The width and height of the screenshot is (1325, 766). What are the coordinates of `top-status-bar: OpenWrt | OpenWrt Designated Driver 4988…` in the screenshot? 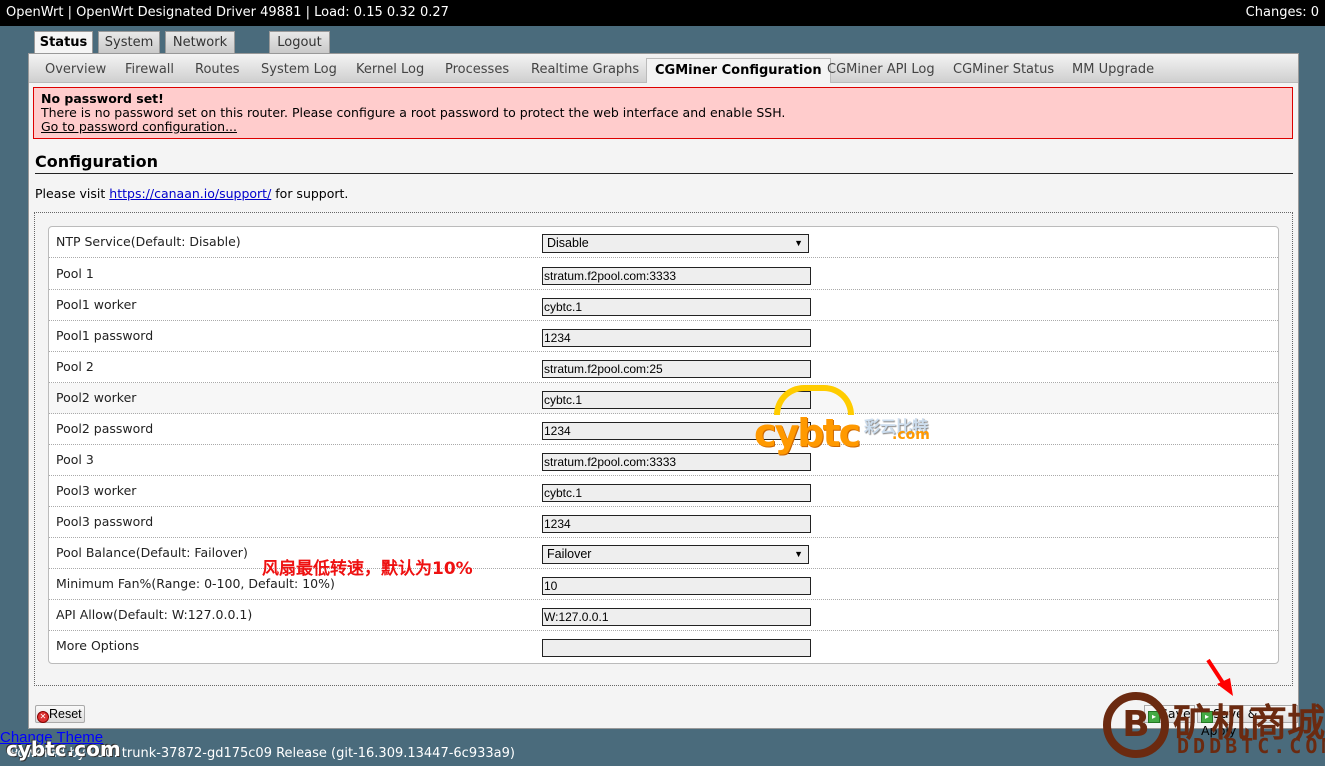 It's located at (662, 13).